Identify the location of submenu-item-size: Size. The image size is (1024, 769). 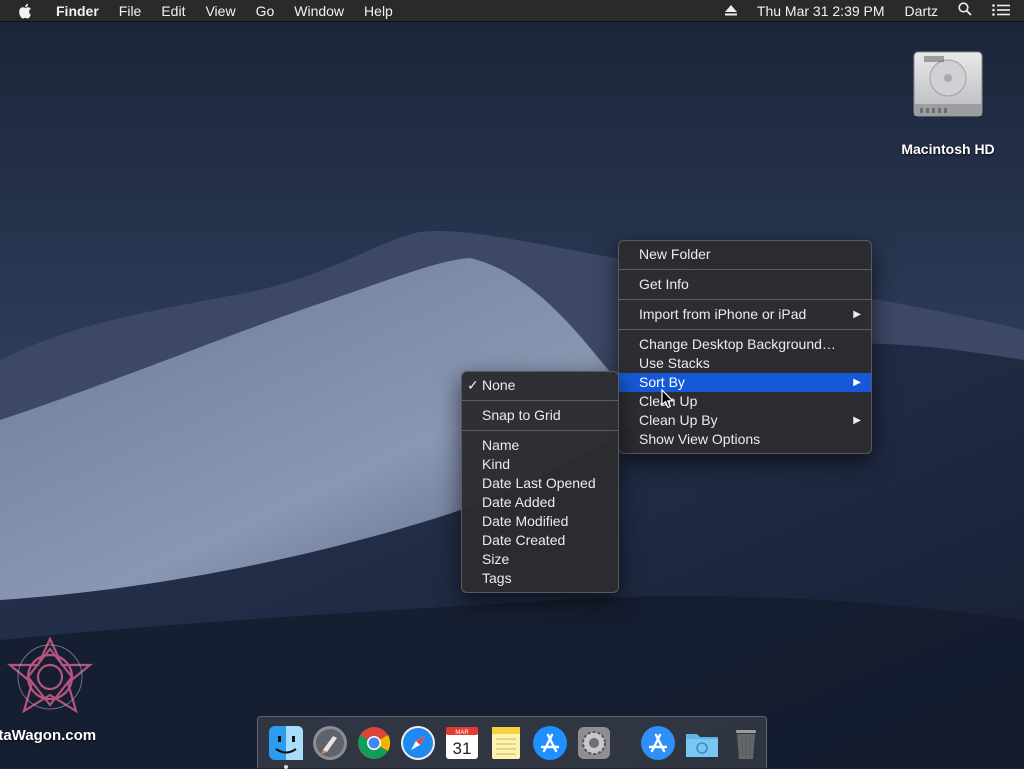
(540, 559).